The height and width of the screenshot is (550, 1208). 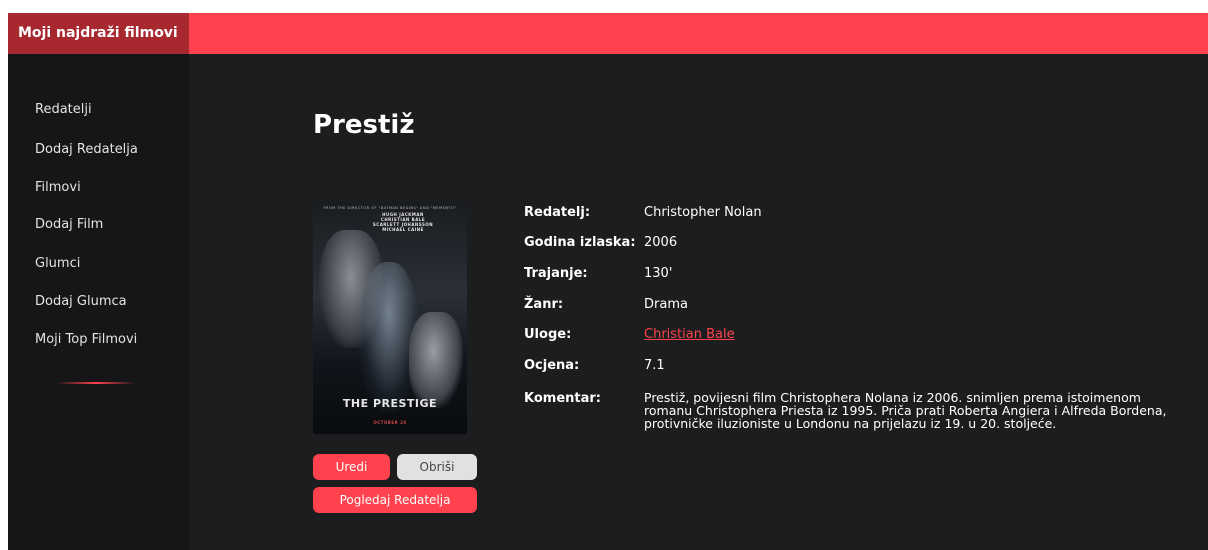 I want to click on sidebar-item-filmovi: Filmovi, so click(x=58, y=187).